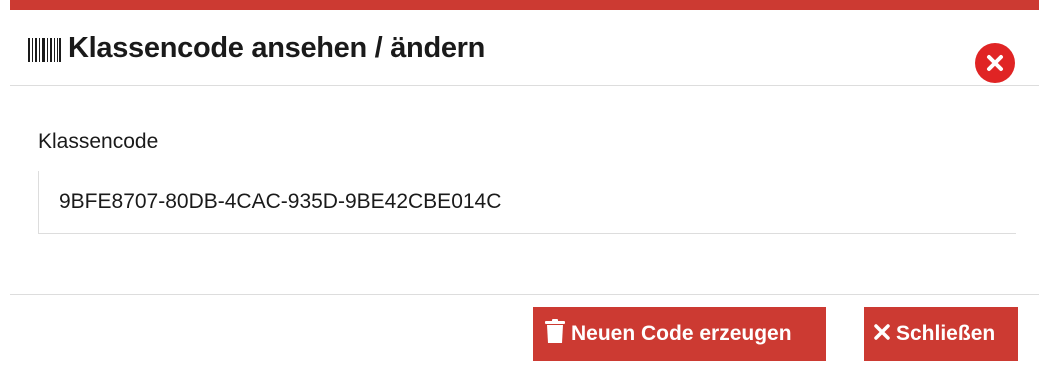  Describe the element at coordinates (98, 141) in the screenshot. I see `code-field-label: Klassencode` at that location.